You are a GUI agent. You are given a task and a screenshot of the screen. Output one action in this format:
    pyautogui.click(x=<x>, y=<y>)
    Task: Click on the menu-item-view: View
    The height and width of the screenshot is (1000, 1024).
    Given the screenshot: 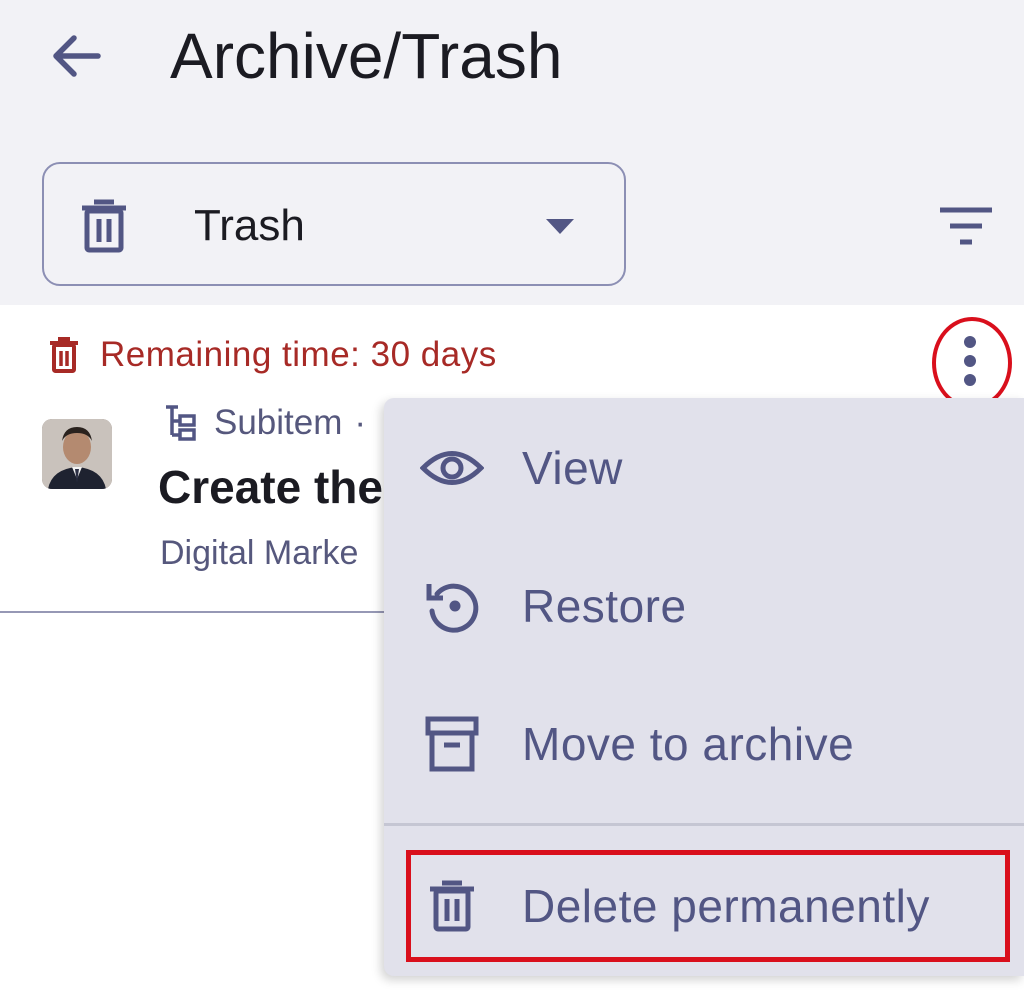 What is the action you would take?
    pyautogui.click(x=704, y=468)
    